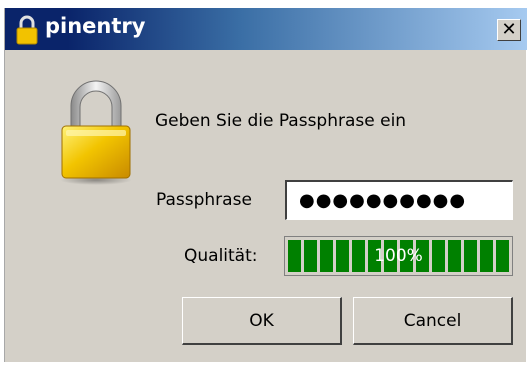 The height and width of the screenshot is (365, 529). What do you see at coordinates (281, 121) in the screenshot?
I see `prompt-message: Geben Sie die Passphrase ein` at bounding box center [281, 121].